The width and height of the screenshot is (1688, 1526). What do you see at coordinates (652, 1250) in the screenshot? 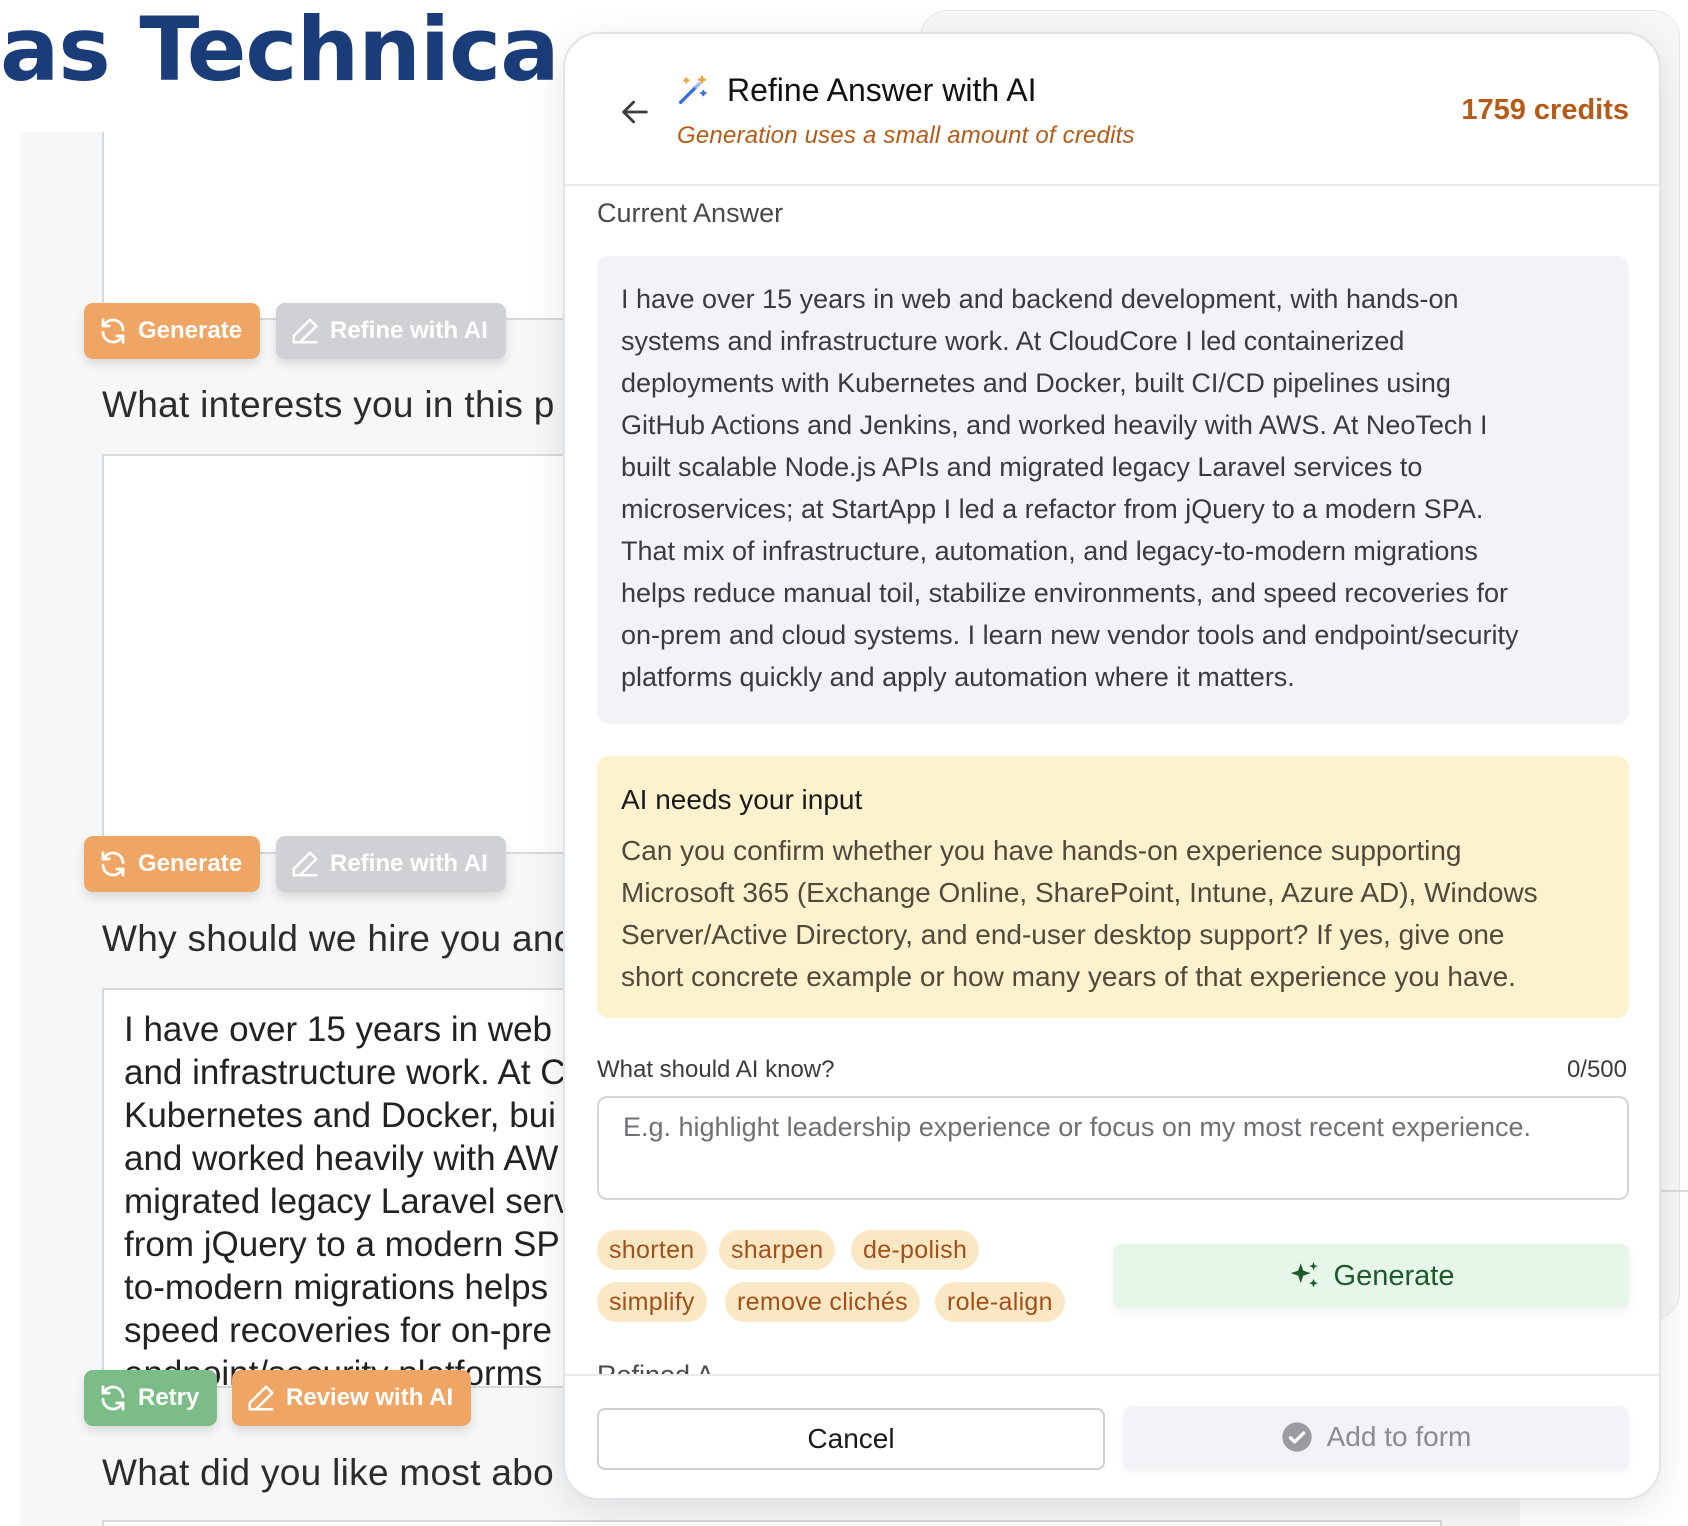
I see `chip-shorten: shorten` at bounding box center [652, 1250].